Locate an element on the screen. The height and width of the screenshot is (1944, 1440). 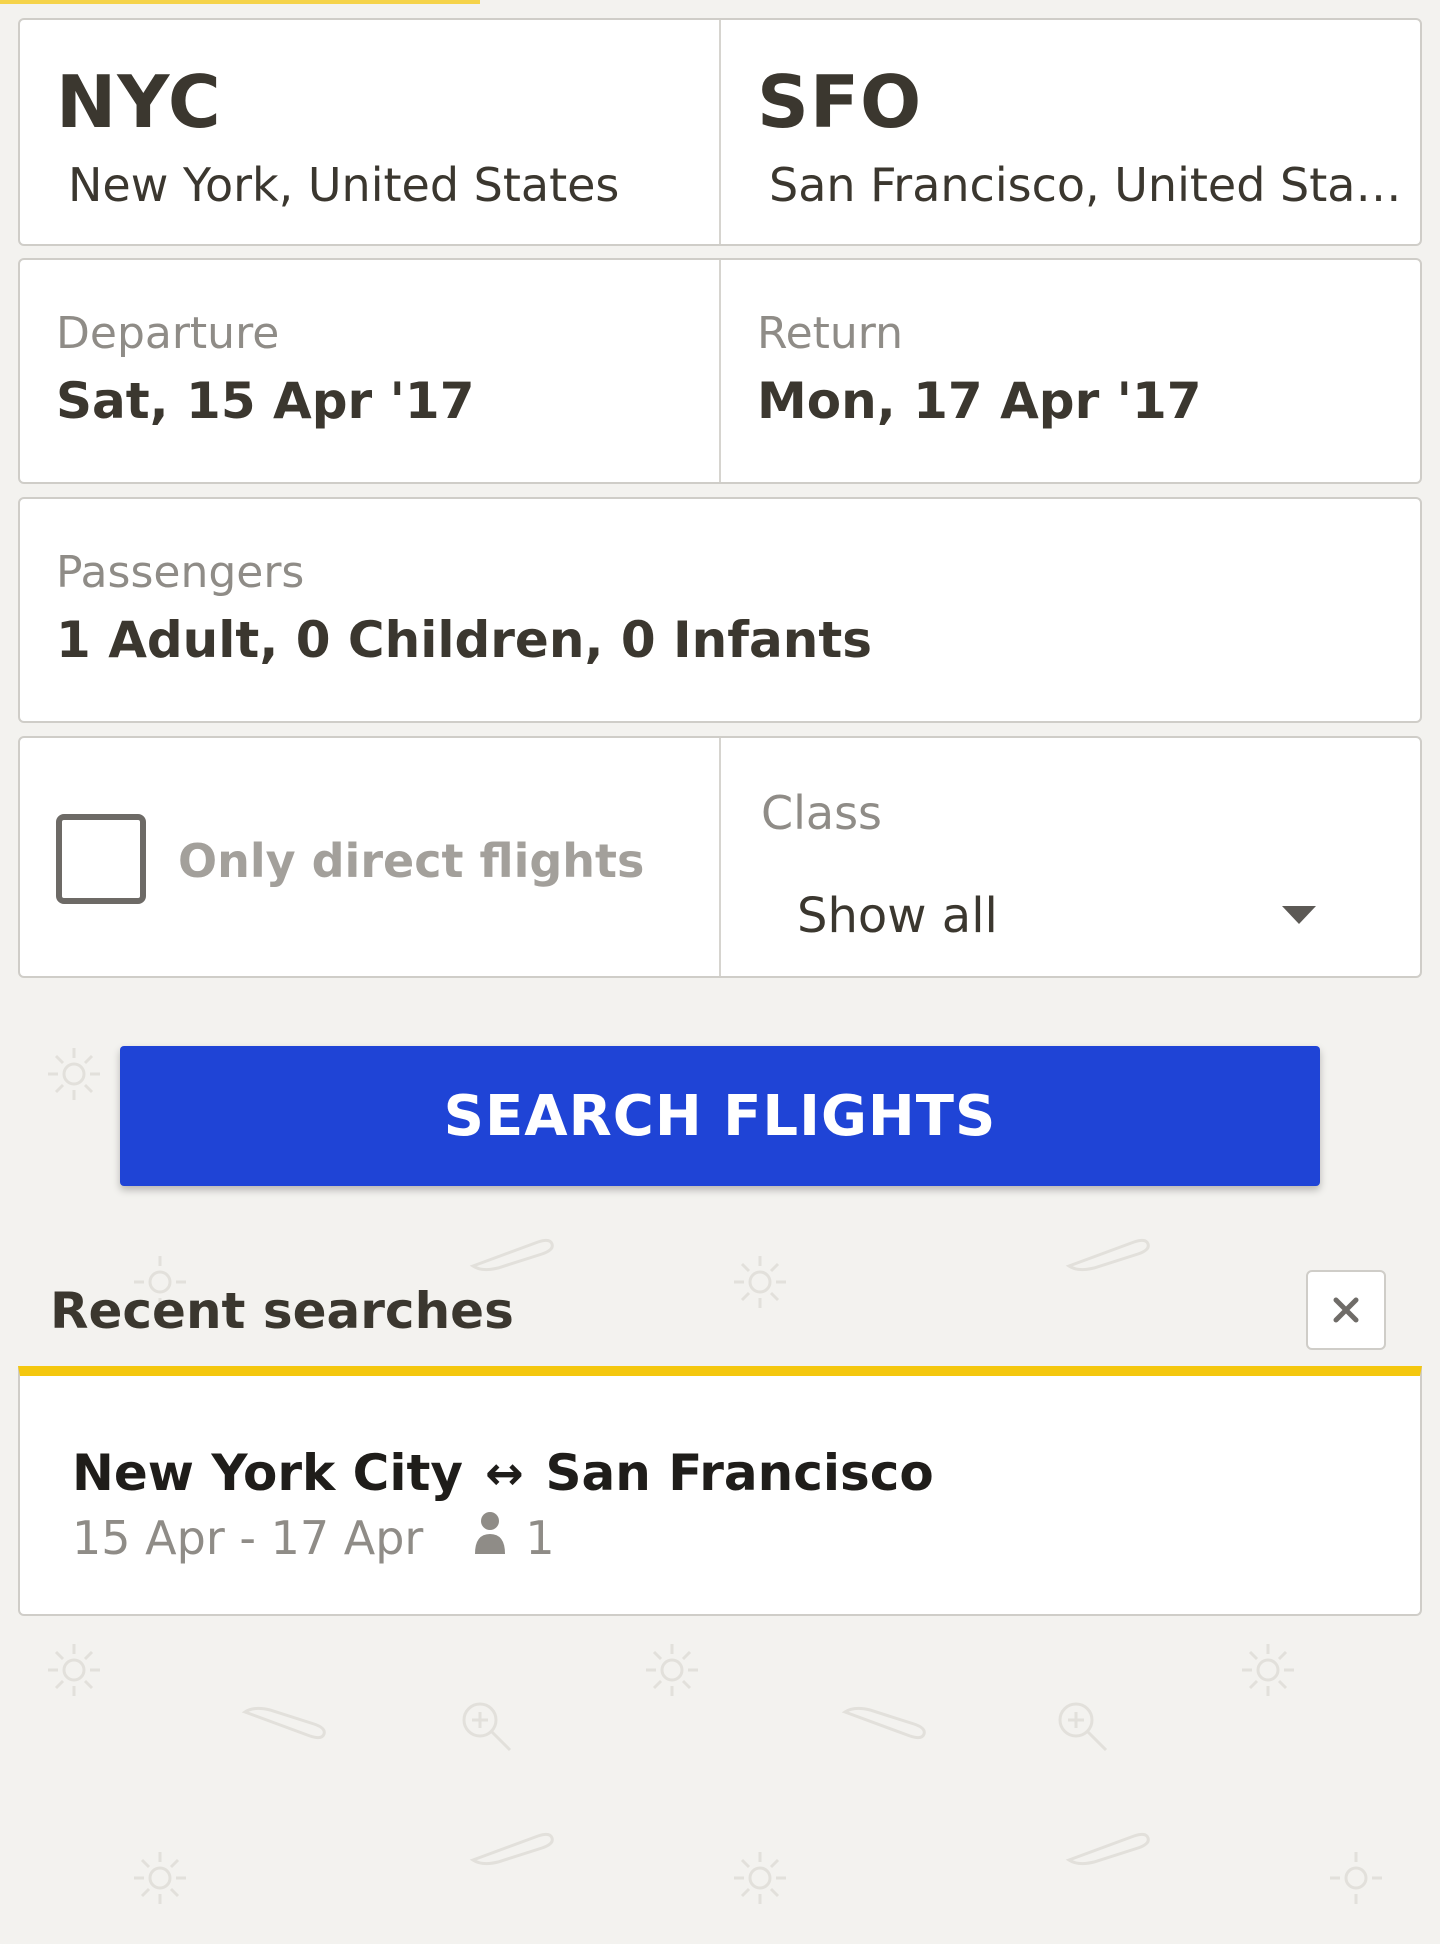
class-select: Class Show all is located at coordinates (1069, 857).